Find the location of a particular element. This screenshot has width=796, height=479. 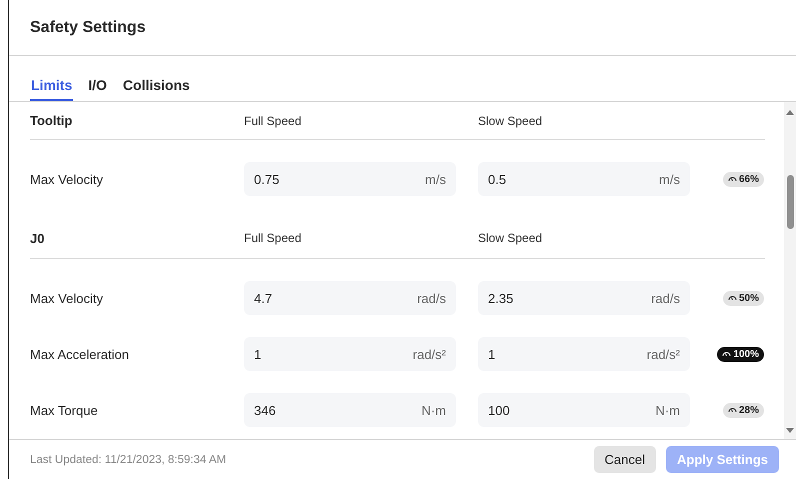

tab: I/O is located at coordinates (97, 89).